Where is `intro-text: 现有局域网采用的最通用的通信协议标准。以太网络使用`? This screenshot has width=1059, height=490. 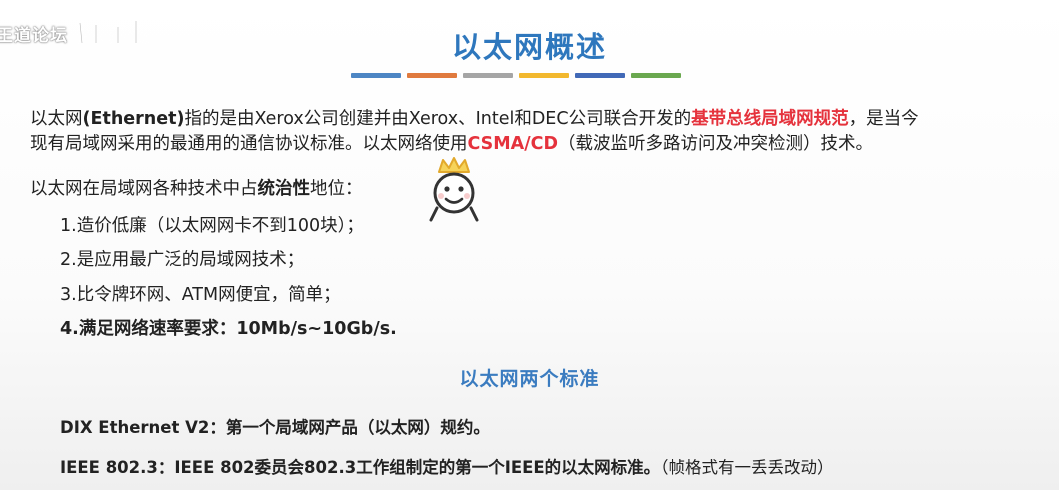 intro-text: 现有局域网采用的最通用的通信协议标准。以太网络使用 is located at coordinates (249, 144).